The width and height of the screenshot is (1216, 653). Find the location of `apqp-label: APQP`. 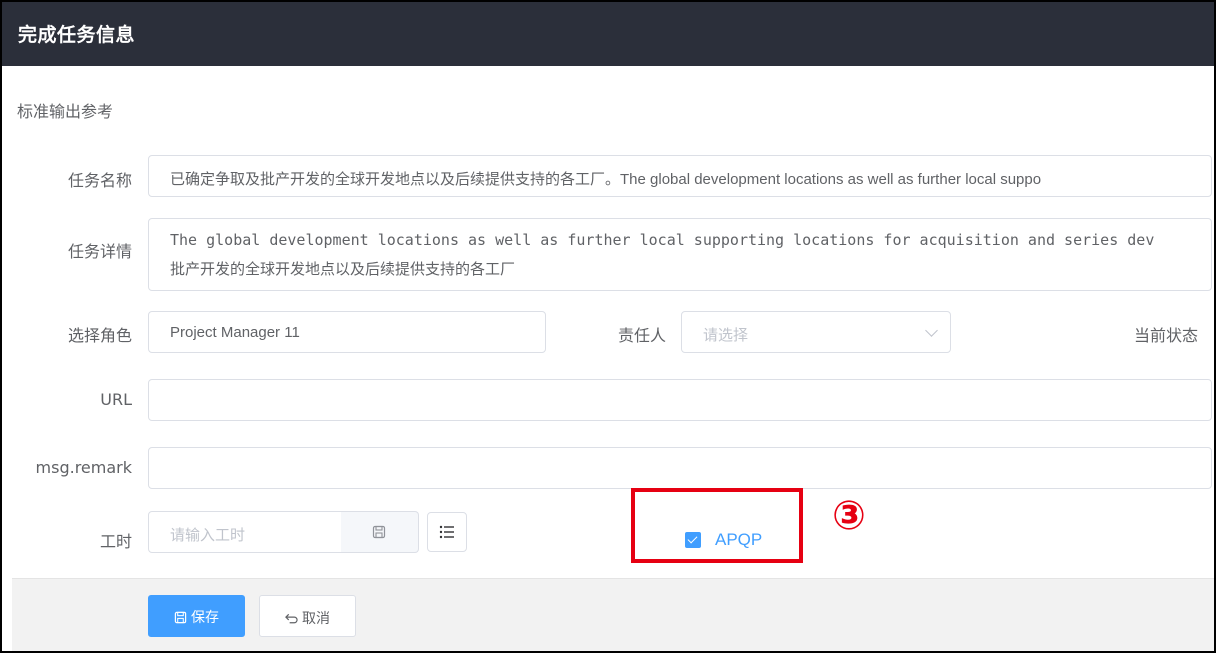

apqp-label: APQP is located at coordinates (738, 540).